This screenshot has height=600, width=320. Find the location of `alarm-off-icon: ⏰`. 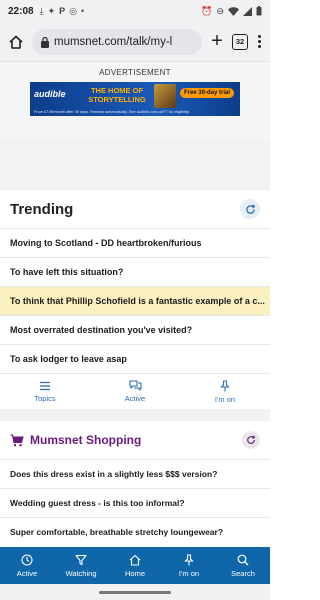

alarm-off-icon: ⏰ is located at coordinates (207, 10).